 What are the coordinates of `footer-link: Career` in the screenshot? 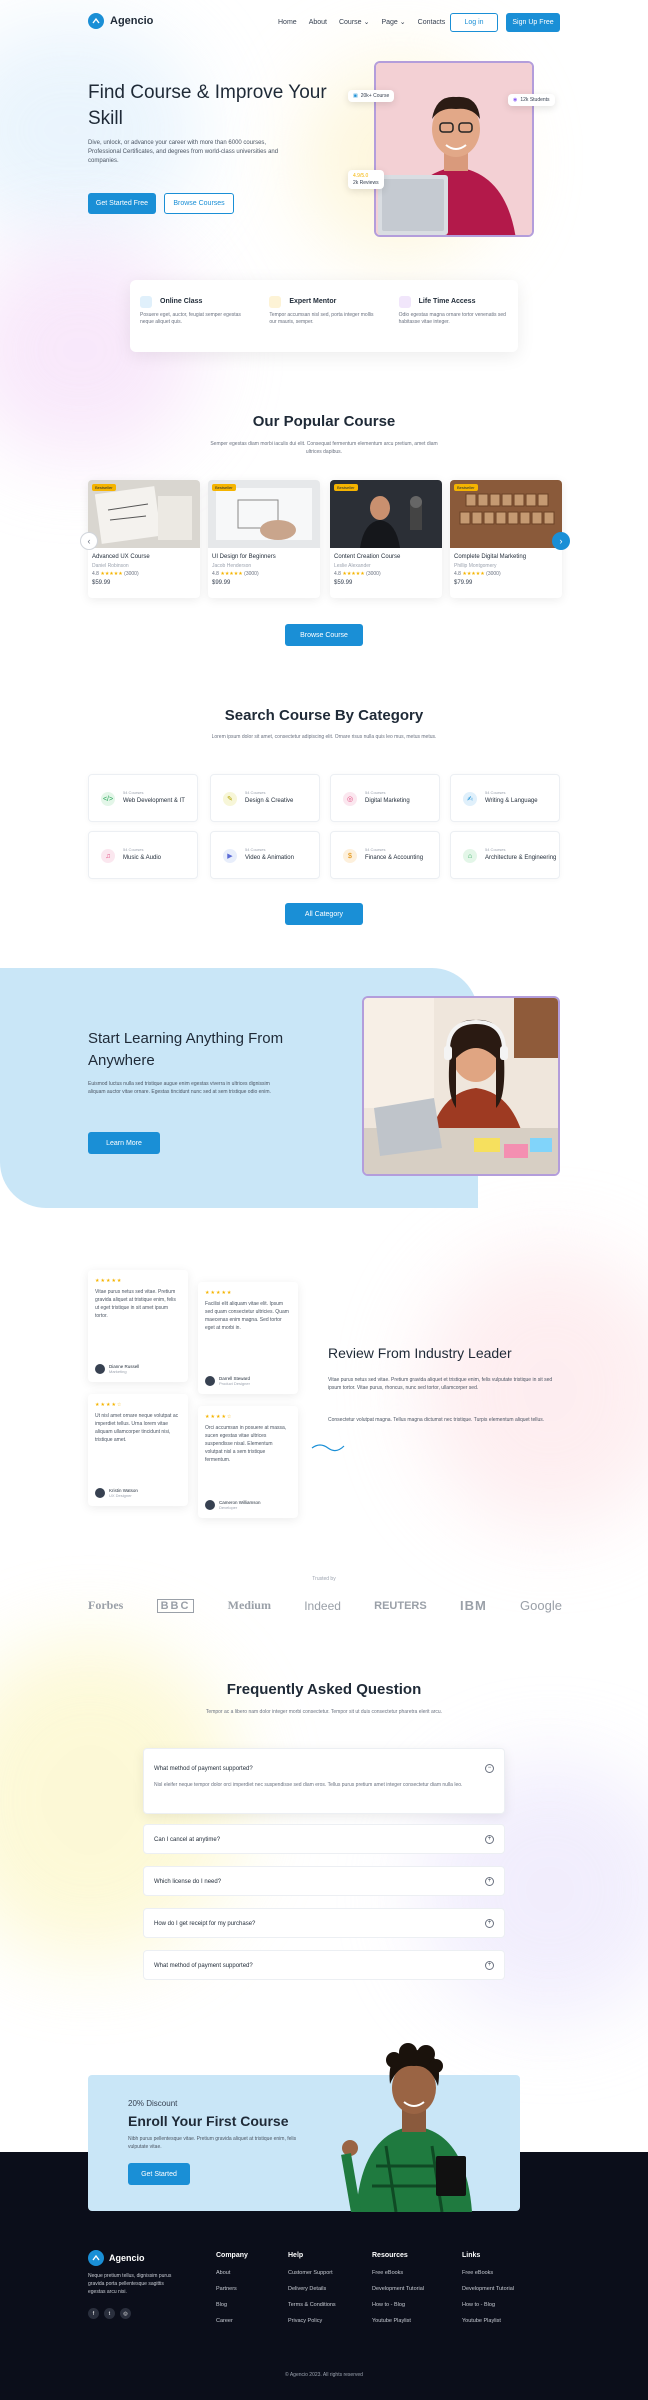 It's located at (224, 2321).